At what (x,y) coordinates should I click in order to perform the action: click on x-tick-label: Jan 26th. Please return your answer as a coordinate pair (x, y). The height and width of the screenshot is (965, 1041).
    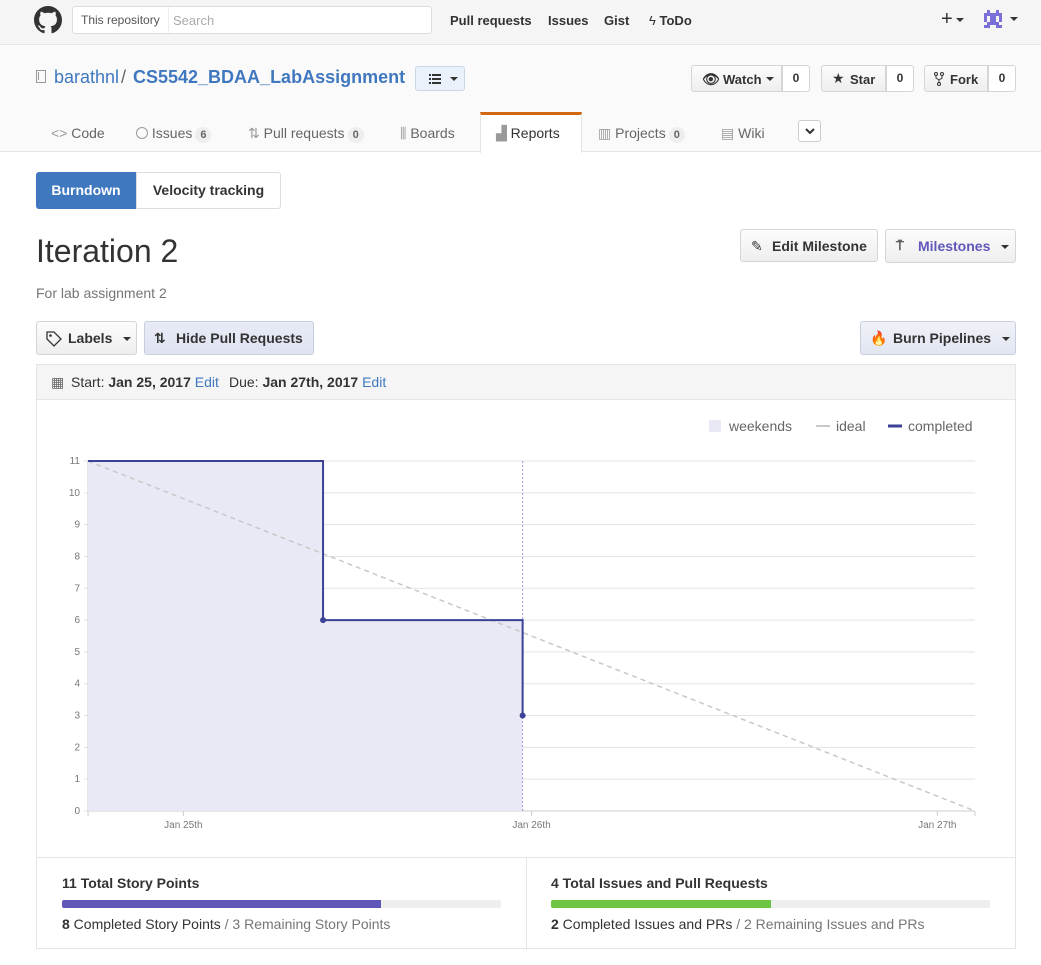
    Looking at the image, I should click on (531, 825).